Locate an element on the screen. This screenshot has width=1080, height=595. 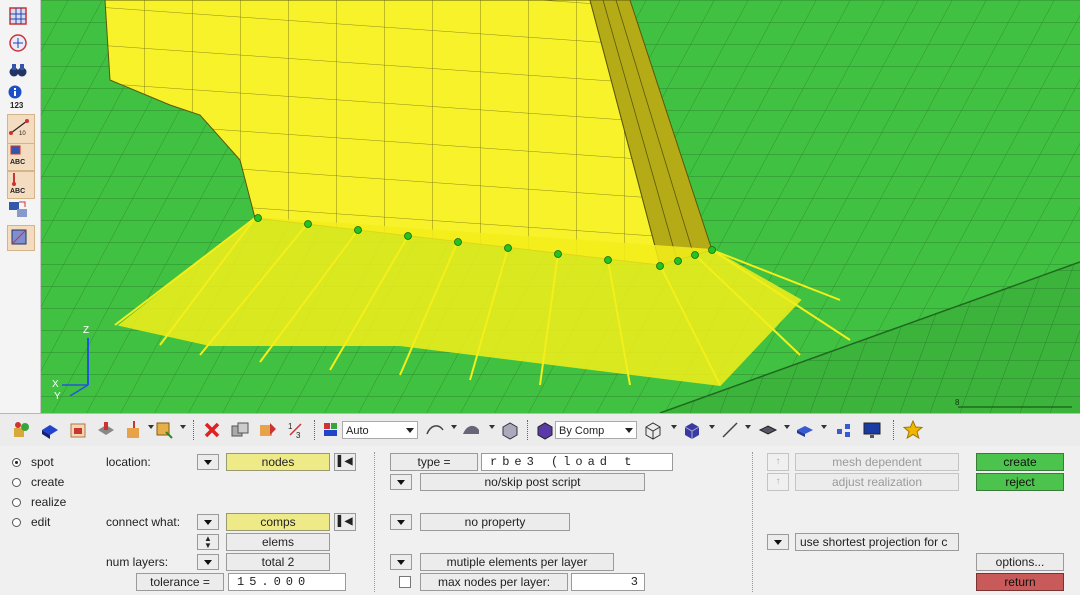
radio-realize-label: realize is located at coordinates (49, 502).